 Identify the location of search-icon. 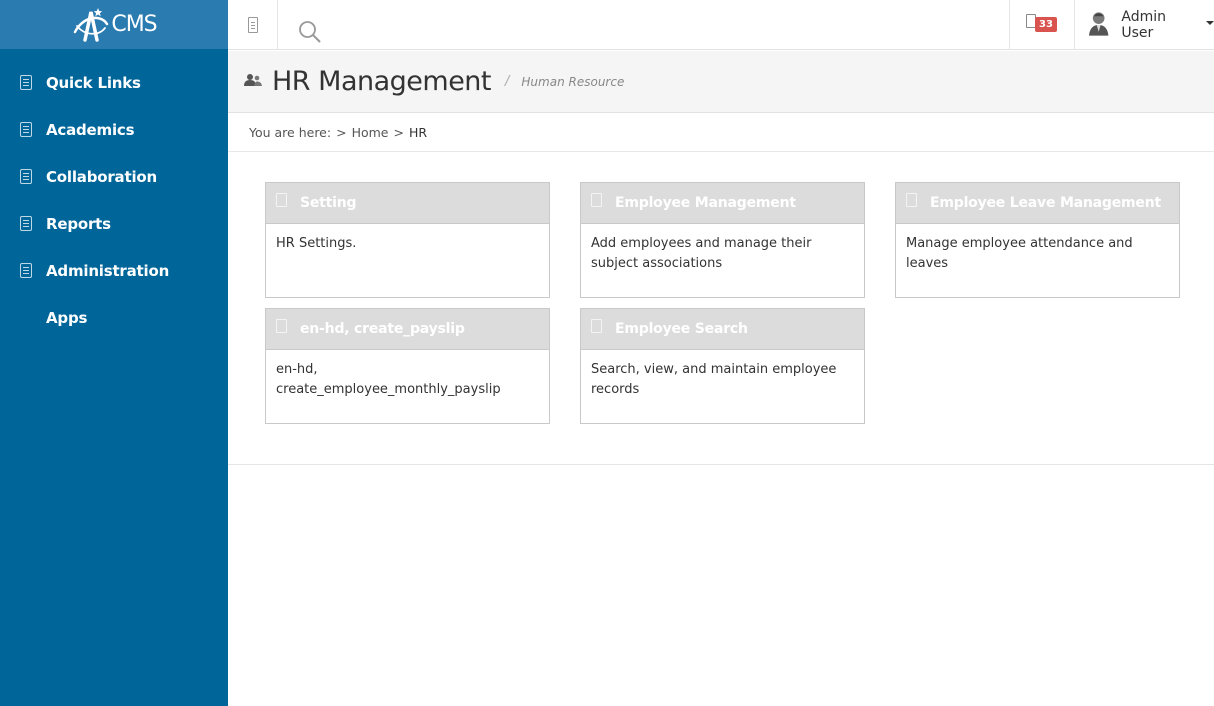
(310, 32).